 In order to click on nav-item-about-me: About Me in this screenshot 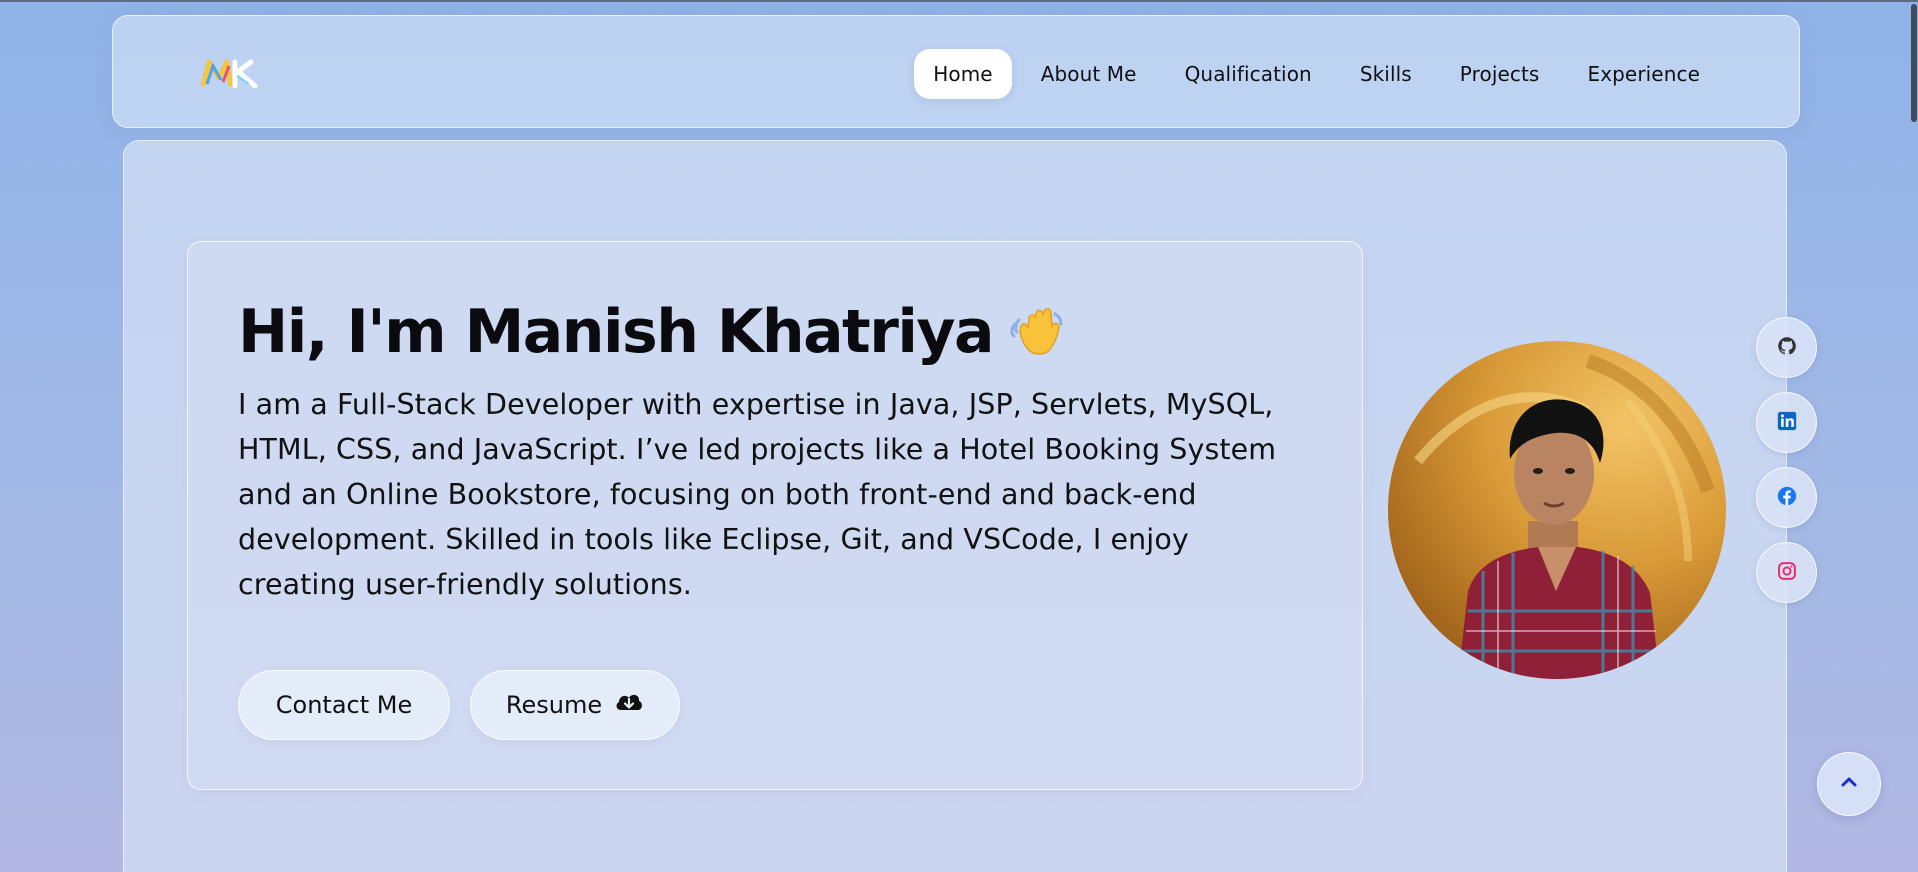, I will do `click(1089, 74)`.